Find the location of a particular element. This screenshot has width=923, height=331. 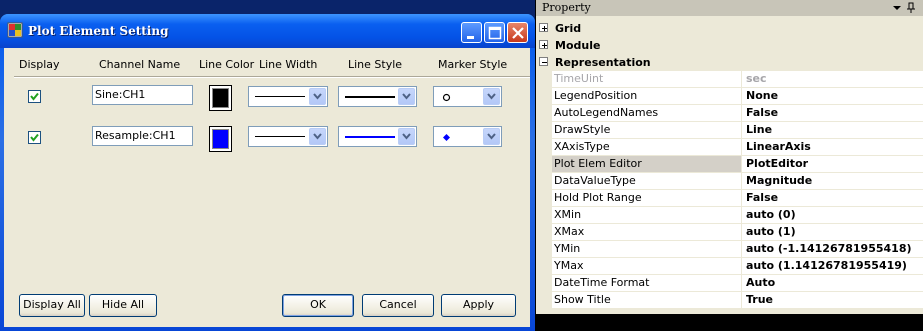

channel-name-field-1: Sine:CH1 is located at coordinates (142, 95).